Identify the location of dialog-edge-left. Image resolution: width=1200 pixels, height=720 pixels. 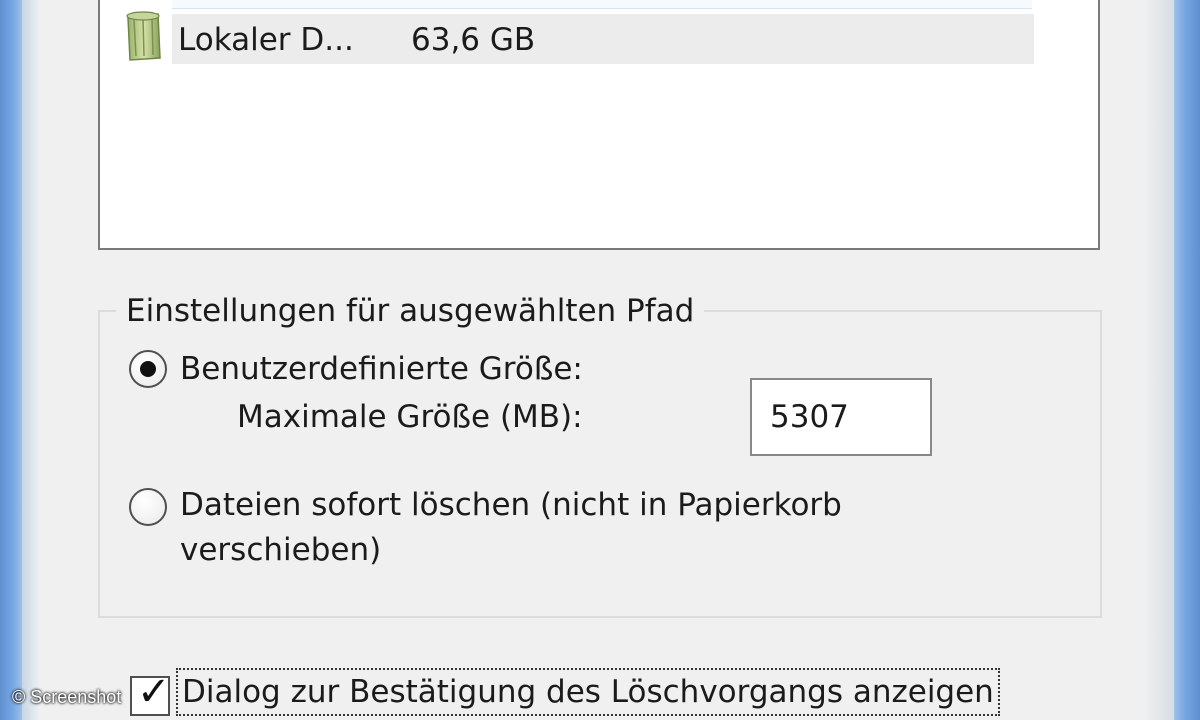
(31, 360).